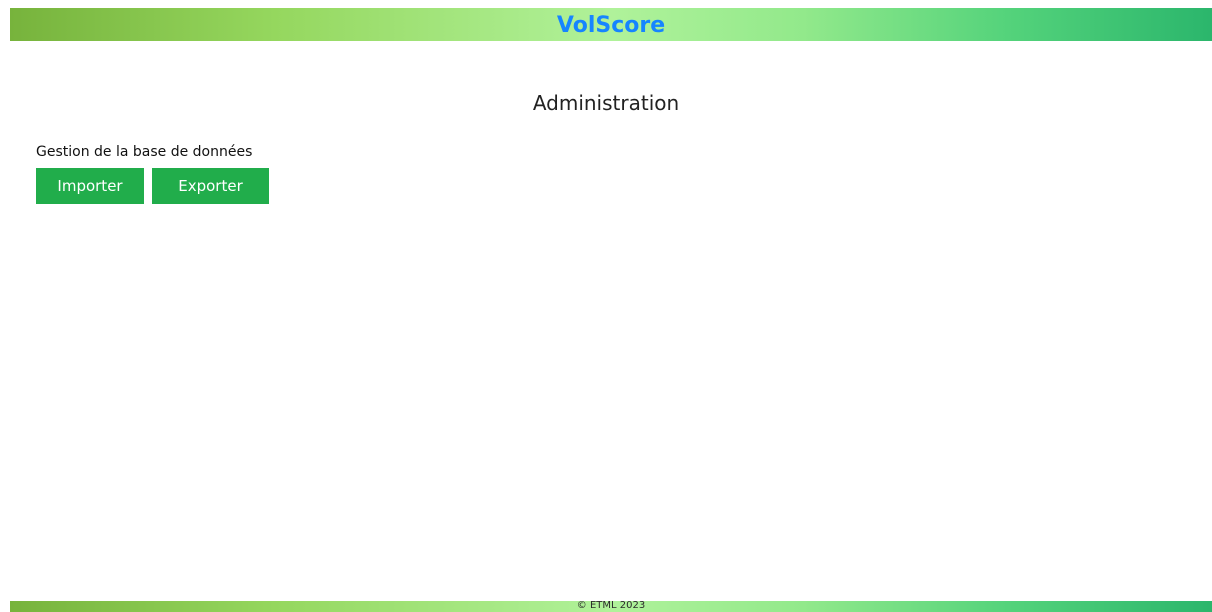 Image resolution: width=1212 pixels, height=612 pixels. I want to click on app-header: VolScore, so click(611, 24).